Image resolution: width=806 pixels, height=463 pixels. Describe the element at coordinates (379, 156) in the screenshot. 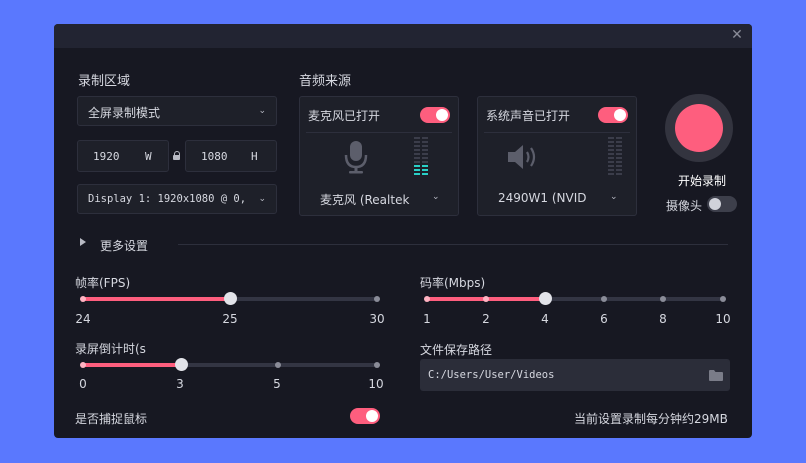

I see `mic-panel: 麦克风已打开 麦克风 (Realtek ⌄` at that location.